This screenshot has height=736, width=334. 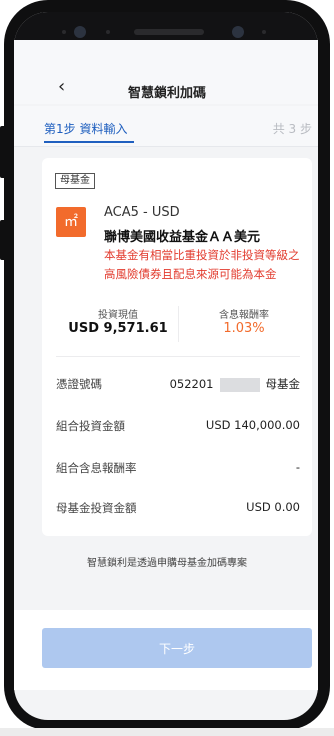 What do you see at coordinates (142, 212) in the screenshot?
I see `fund-code: ACA5 - USD` at bounding box center [142, 212].